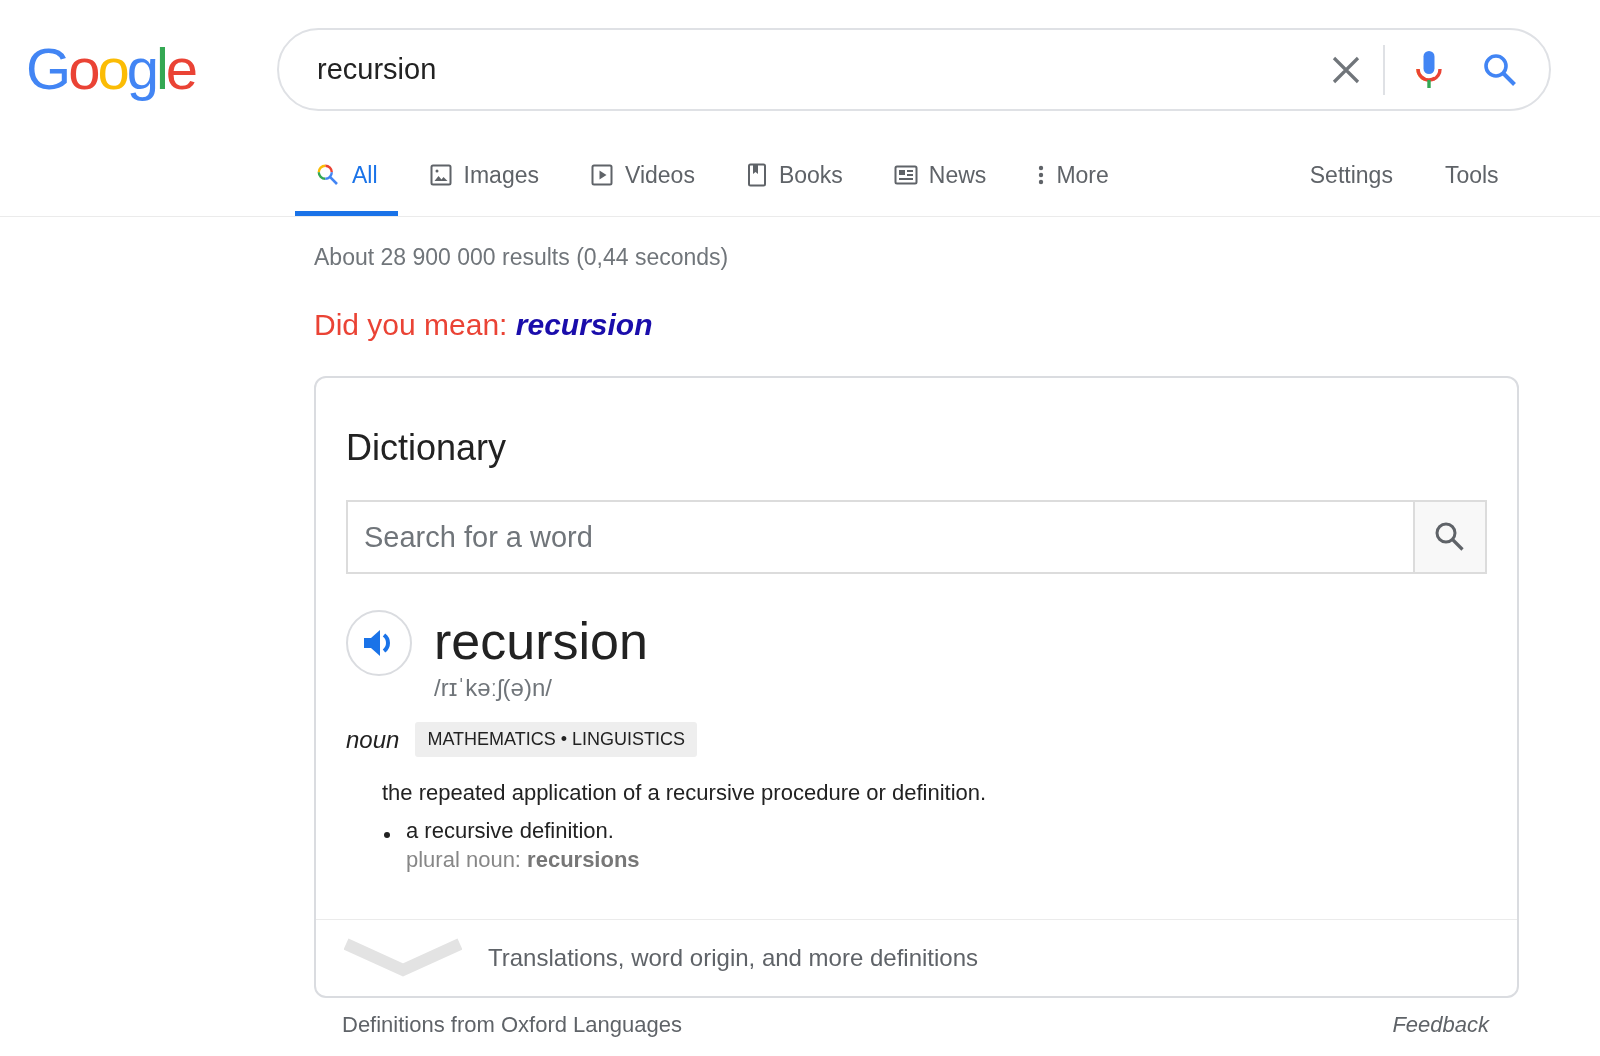  Describe the element at coordinates (346, 182) in the screenshot. I see `search-tab: All` at that location.